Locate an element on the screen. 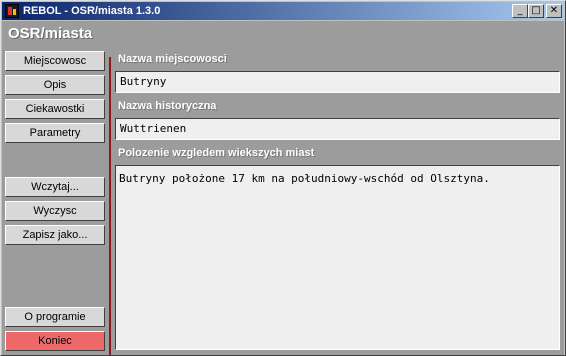  location-label: Polozenie wzgledem wiekszych miast is located at coordinates (216, 153).